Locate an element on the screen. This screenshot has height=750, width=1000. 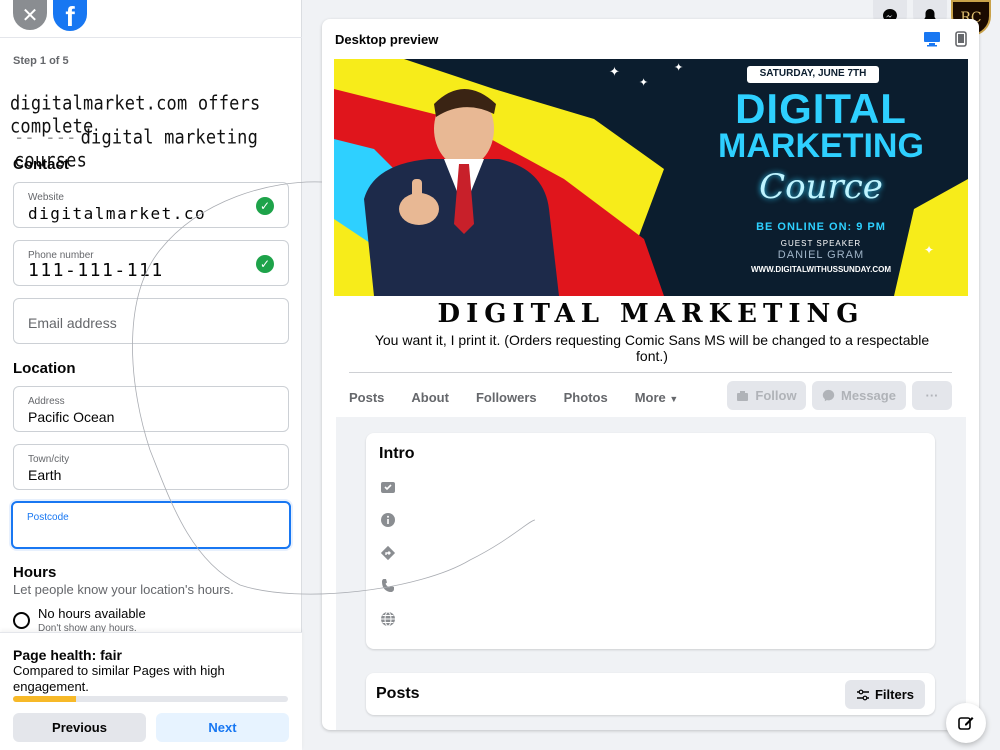
address-label: Address is located at coordinates (46, 401).